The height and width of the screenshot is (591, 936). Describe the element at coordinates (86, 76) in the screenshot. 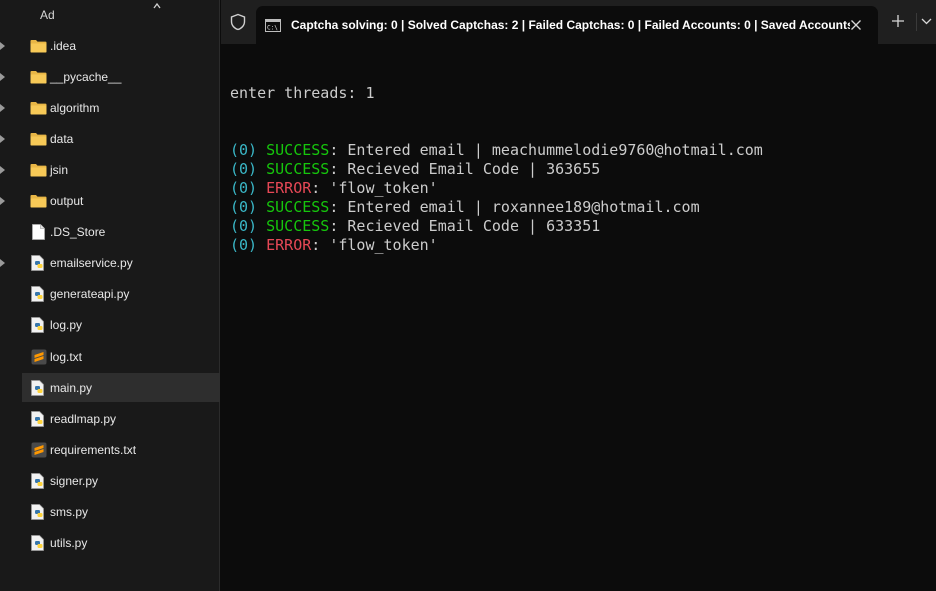

I see `file-label: __pycache__` at that location.